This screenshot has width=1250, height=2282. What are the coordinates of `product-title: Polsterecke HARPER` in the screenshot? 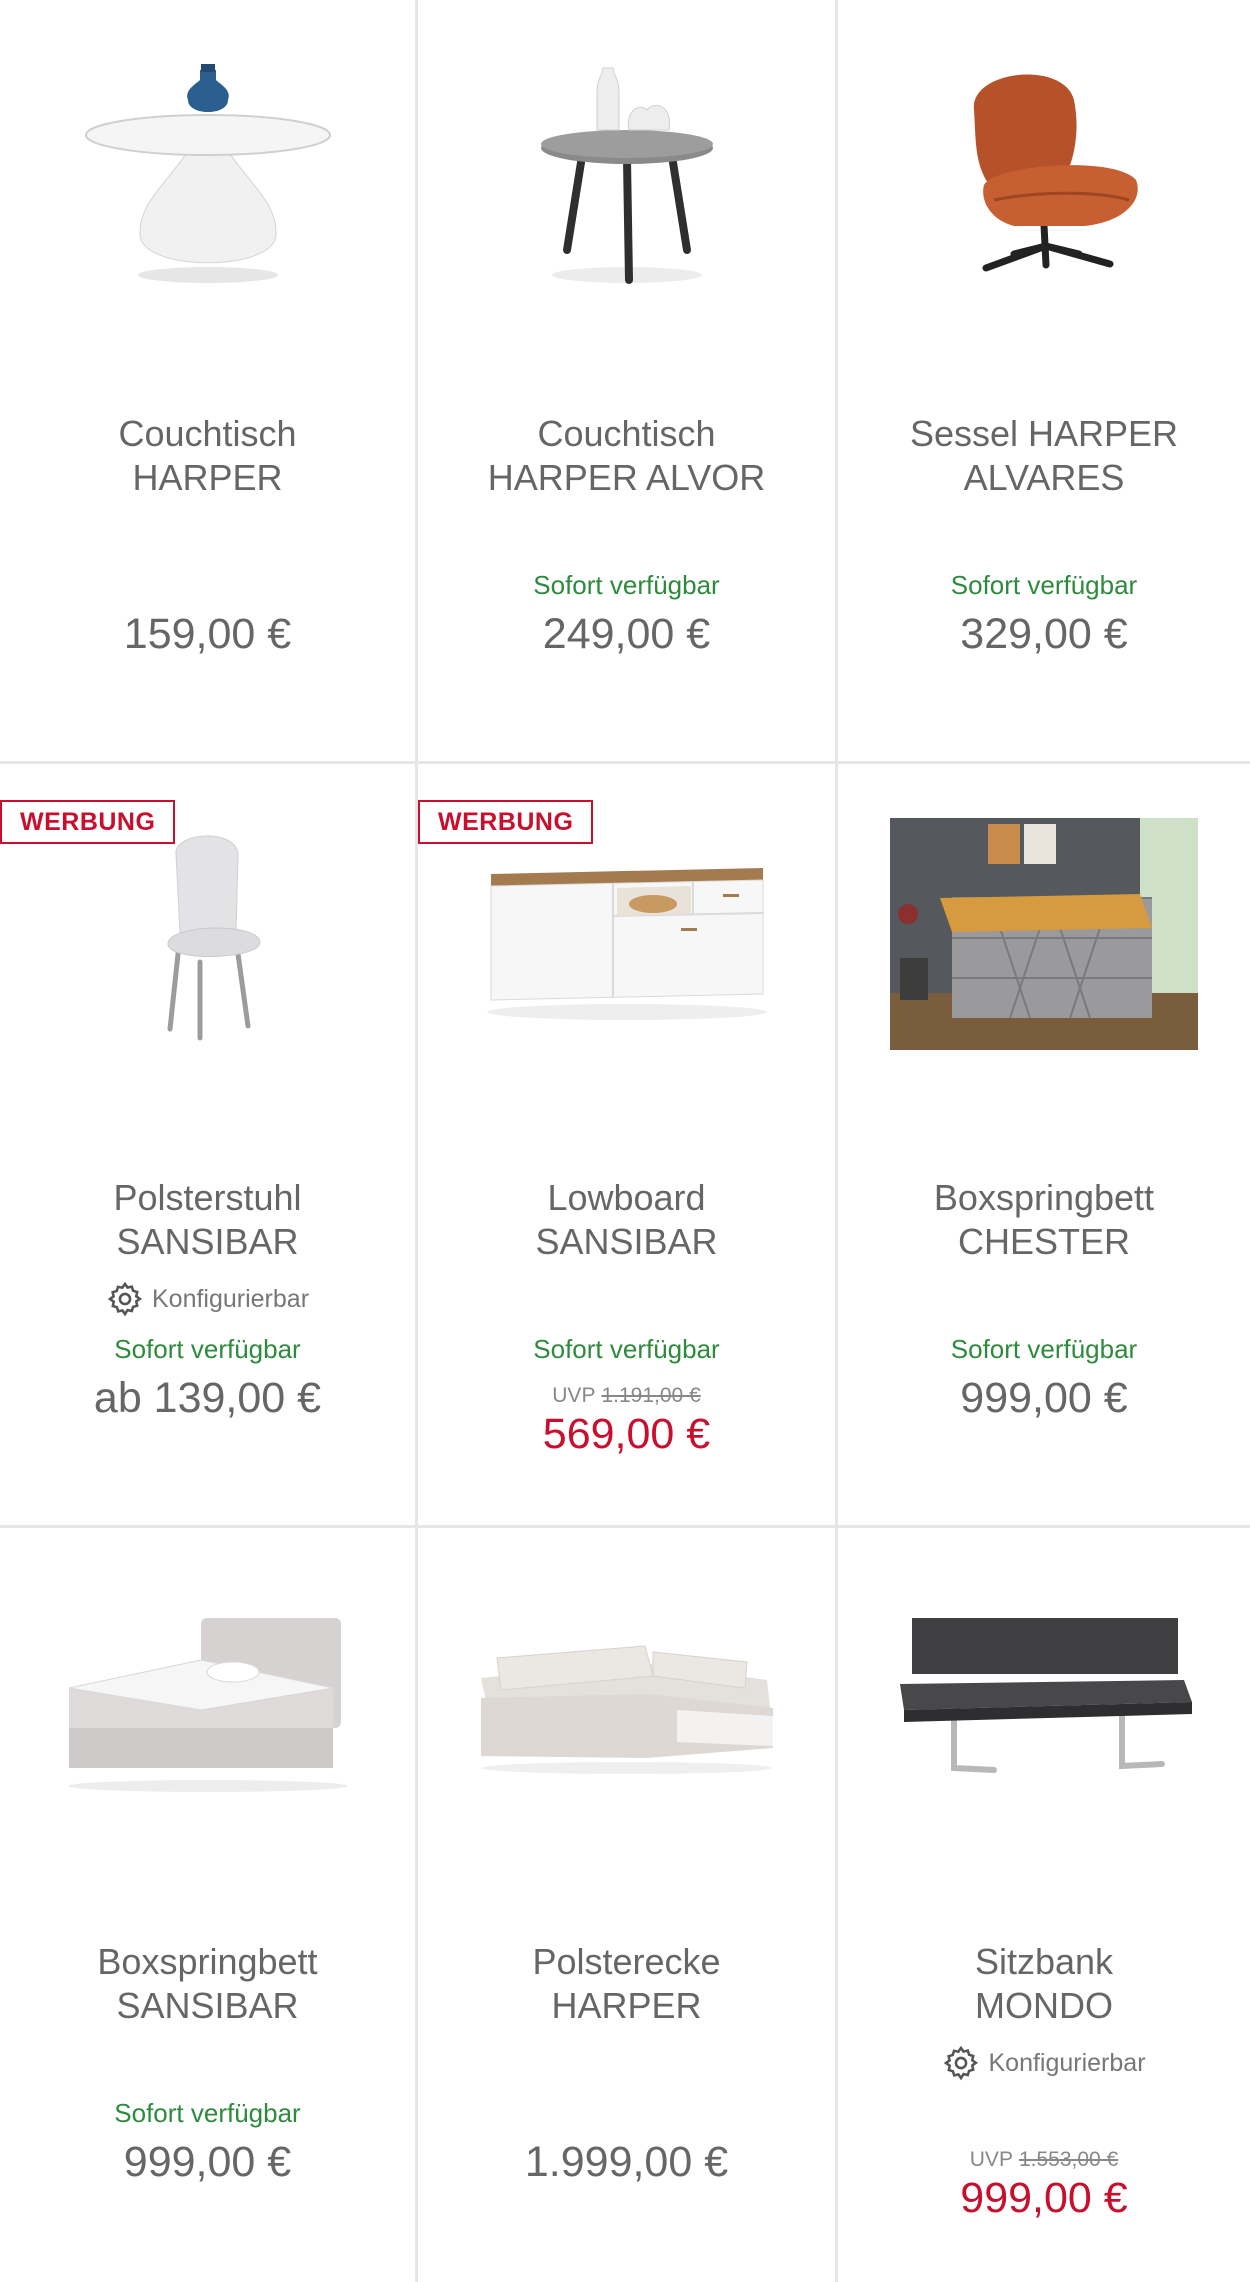 It's located at (626, 1984).